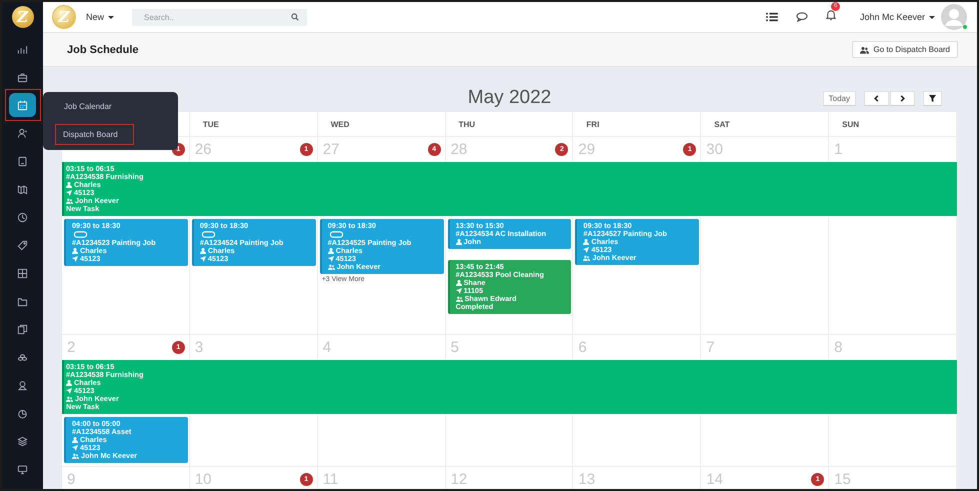 The width and height of the screenshot is (979, 491). I want to click on online-status-dot, so click(965, 27).